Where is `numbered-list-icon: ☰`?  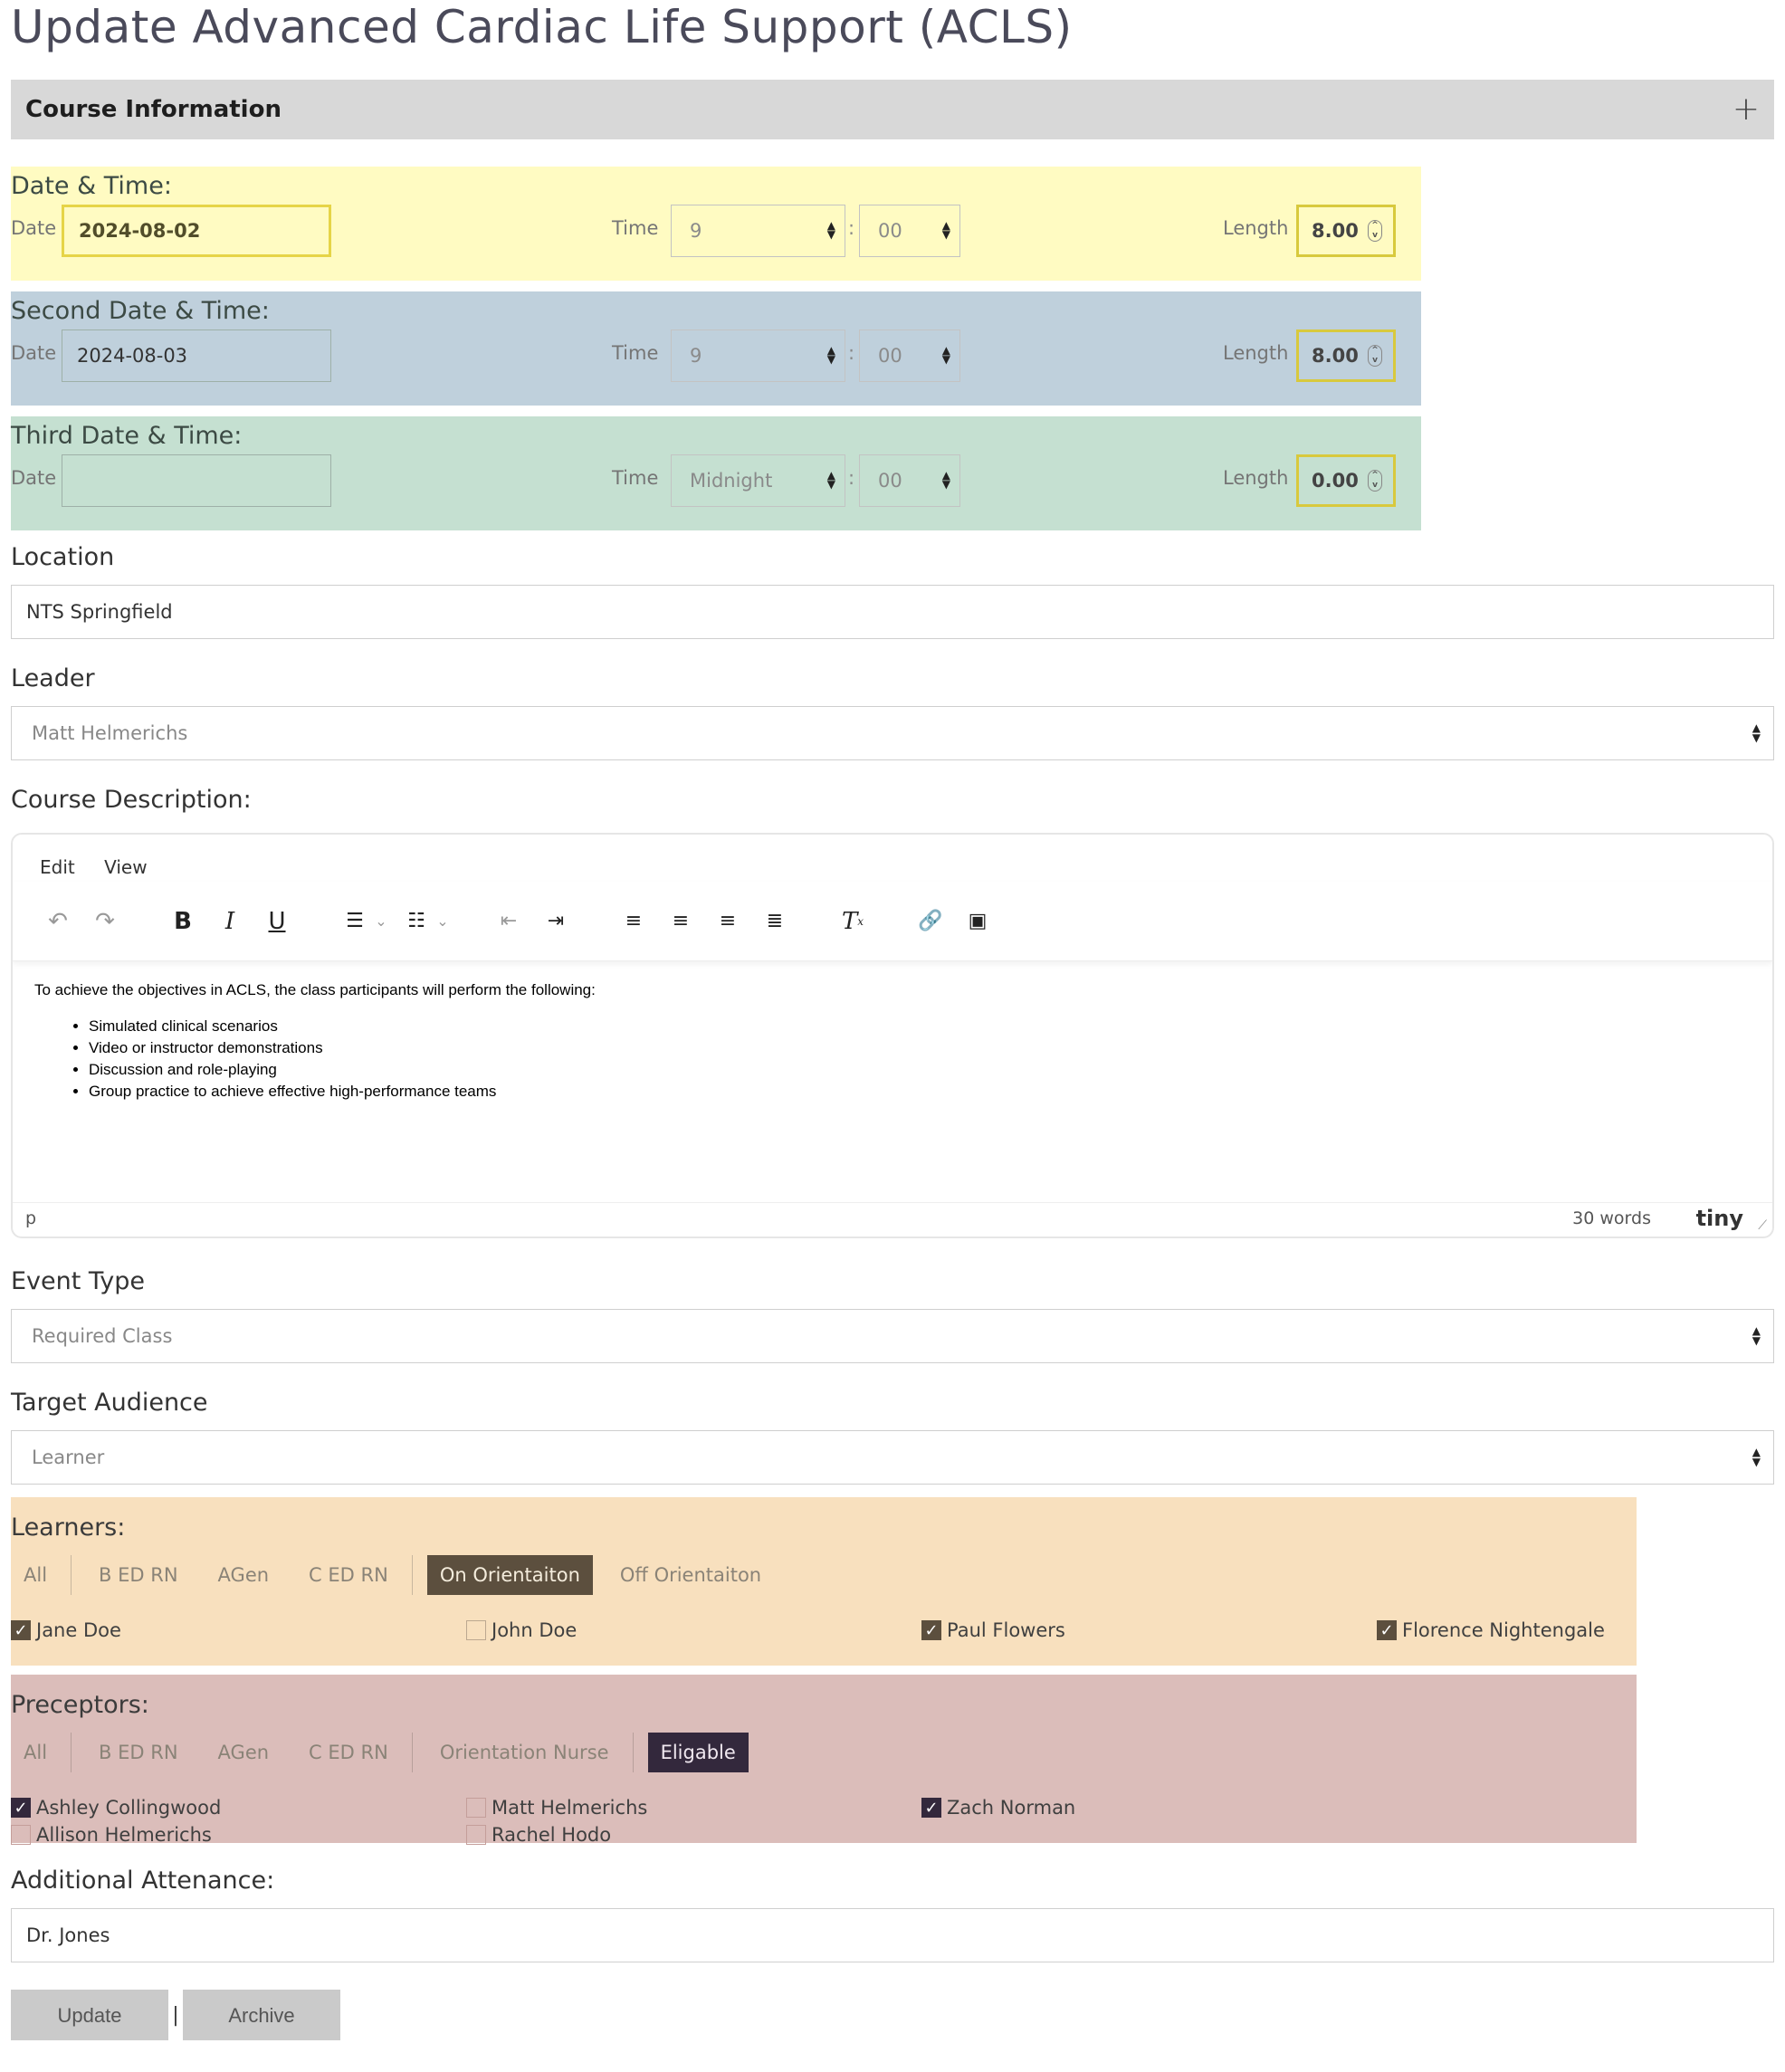
numbered-list-icon: ☰ is located at coordinates (355, 922).